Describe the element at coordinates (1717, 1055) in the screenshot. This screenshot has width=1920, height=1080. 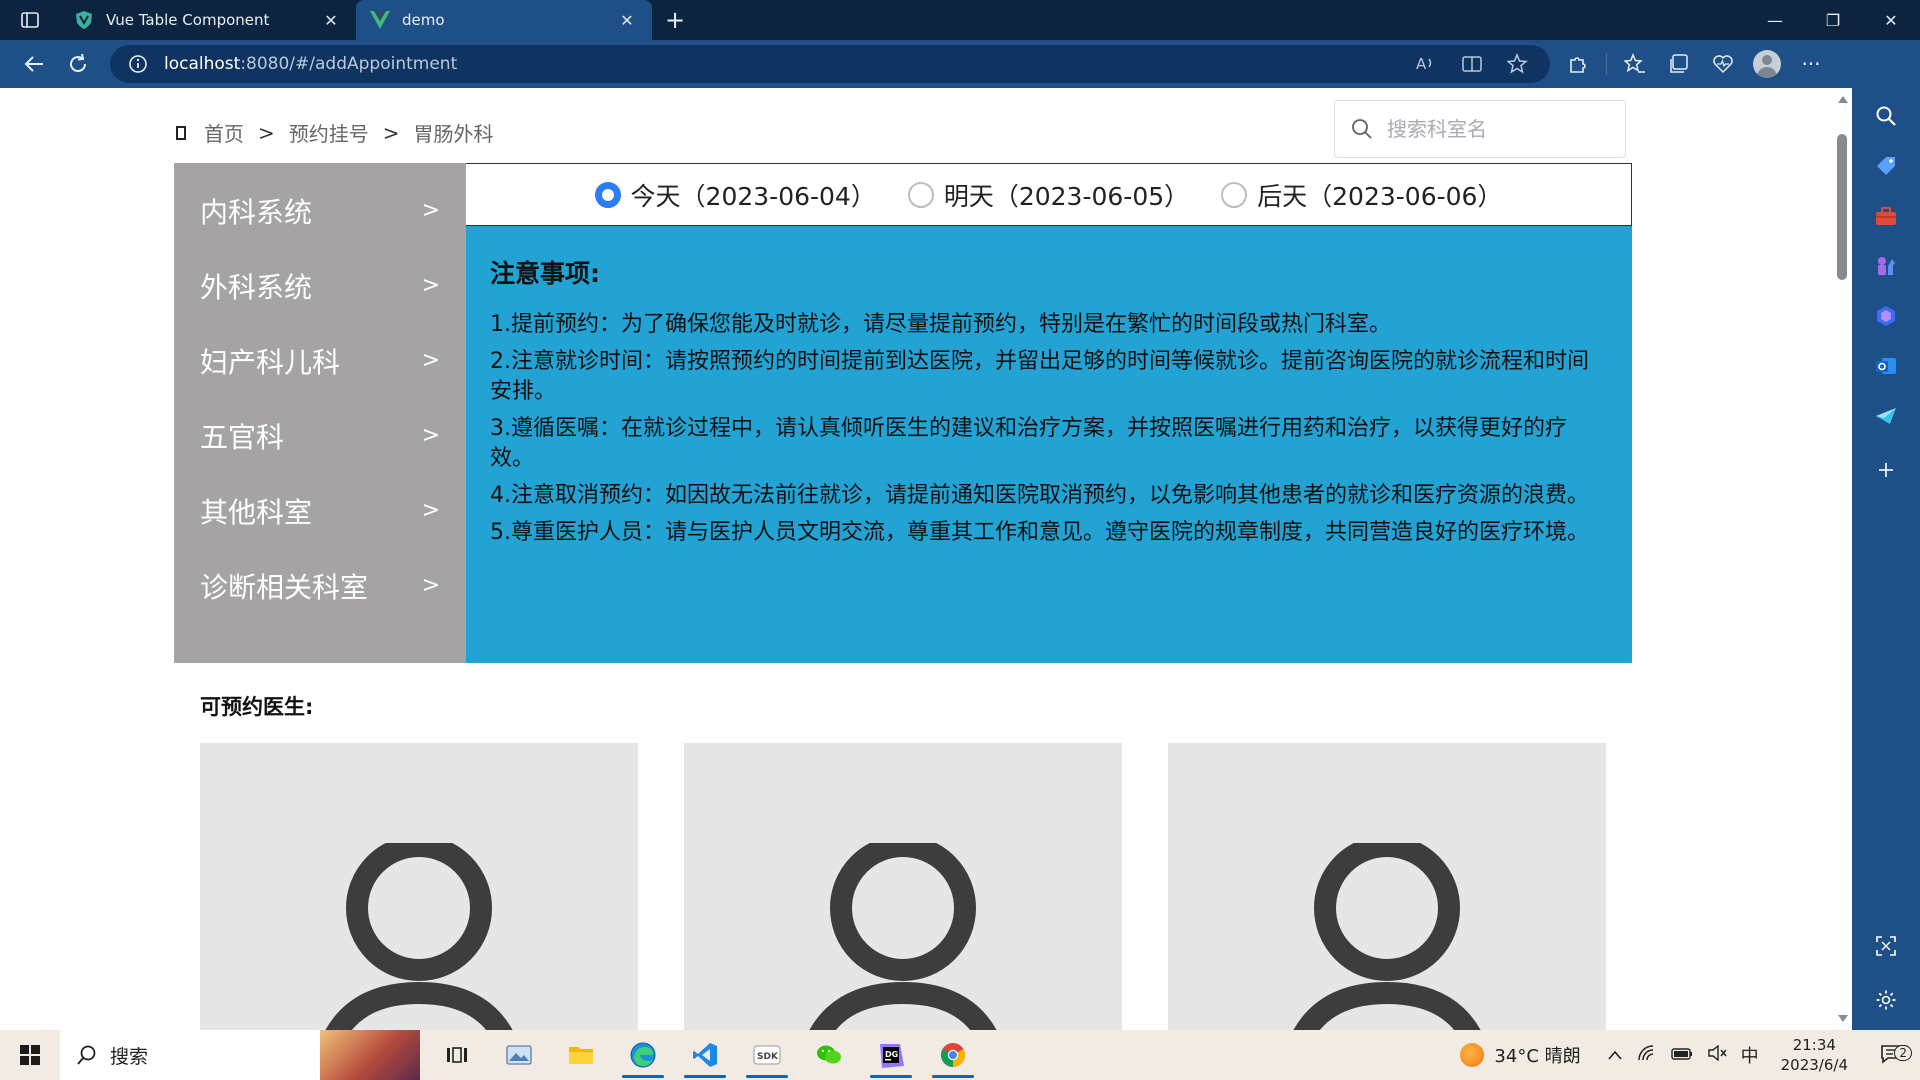
I see `volume-muted-icon` at that location.